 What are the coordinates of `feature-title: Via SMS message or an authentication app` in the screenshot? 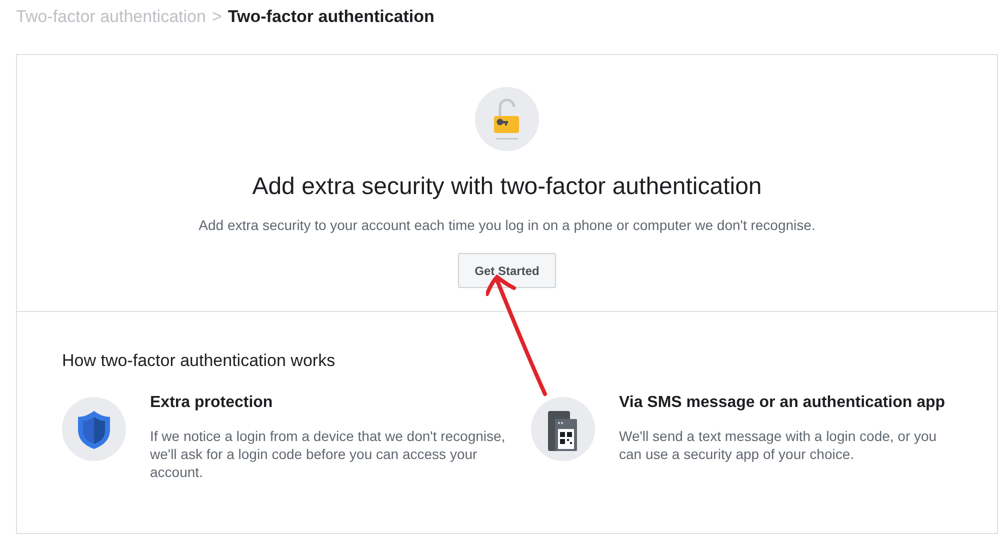 It's located at (782, 402).